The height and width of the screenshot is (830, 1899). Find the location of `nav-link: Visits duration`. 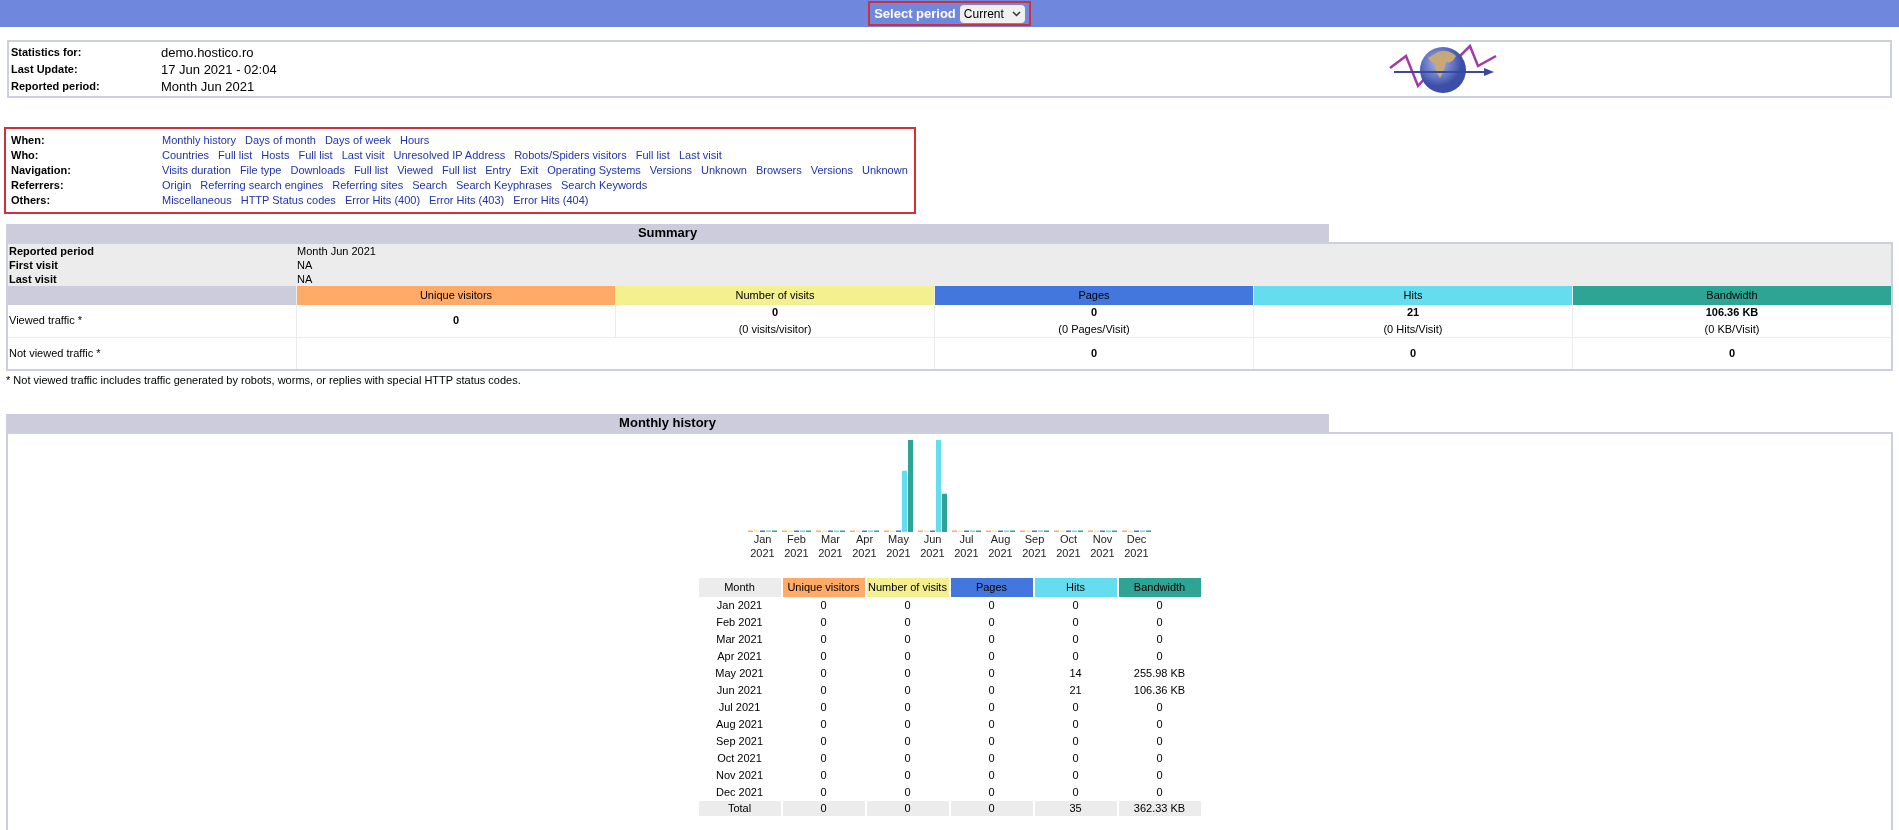

nav-link: Visits duration is located at coordinates (196, 170).